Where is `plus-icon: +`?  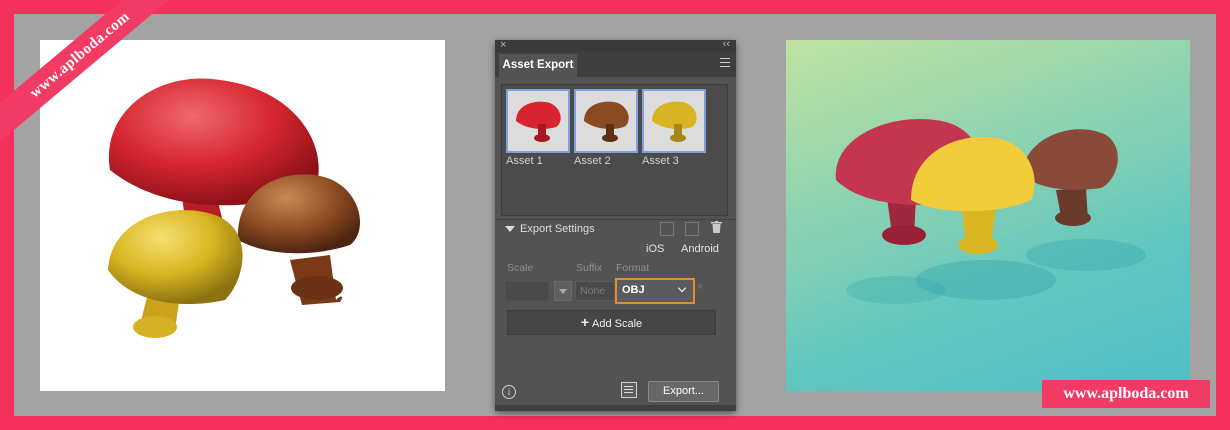
plus-icon: + is located at coordinates (585, 322).